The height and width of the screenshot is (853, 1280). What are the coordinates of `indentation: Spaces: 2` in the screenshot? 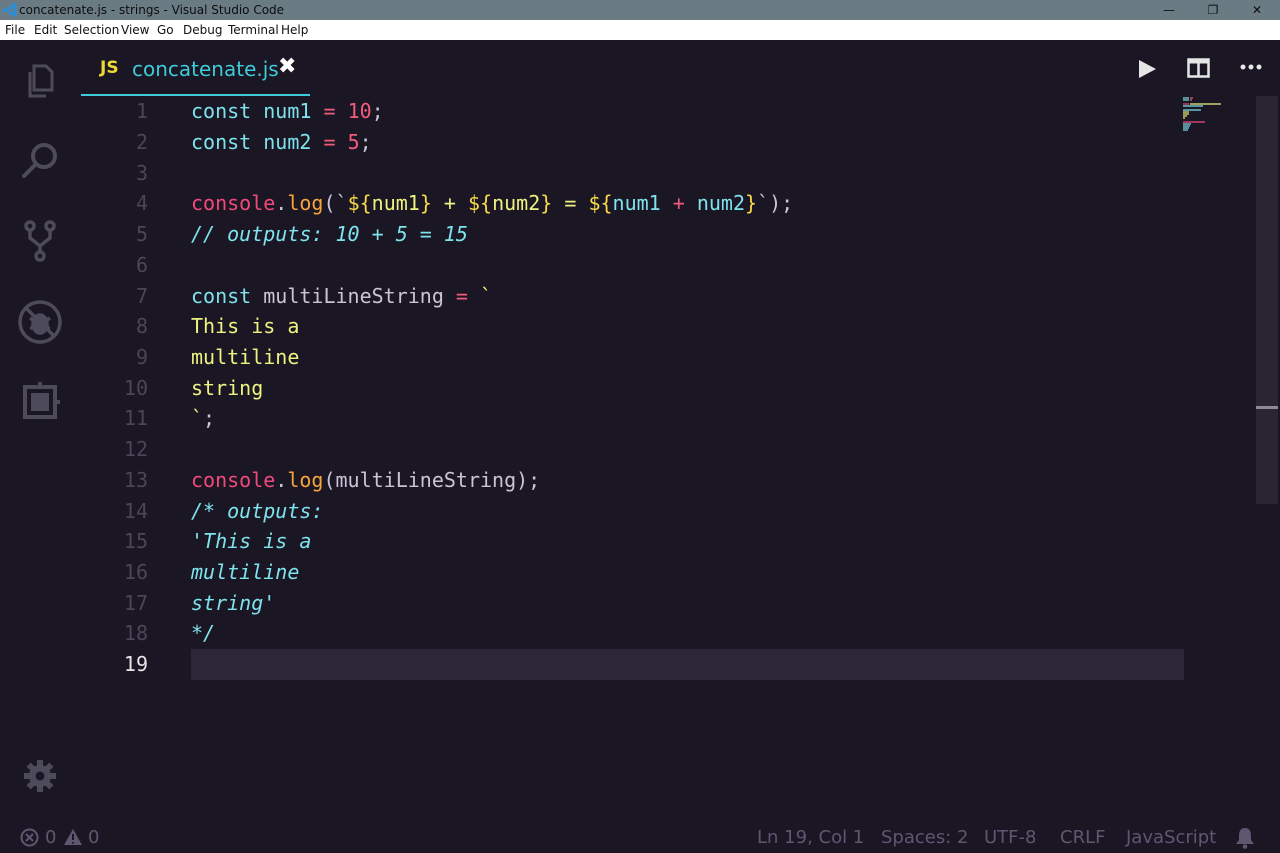 It's located at (924, 838).